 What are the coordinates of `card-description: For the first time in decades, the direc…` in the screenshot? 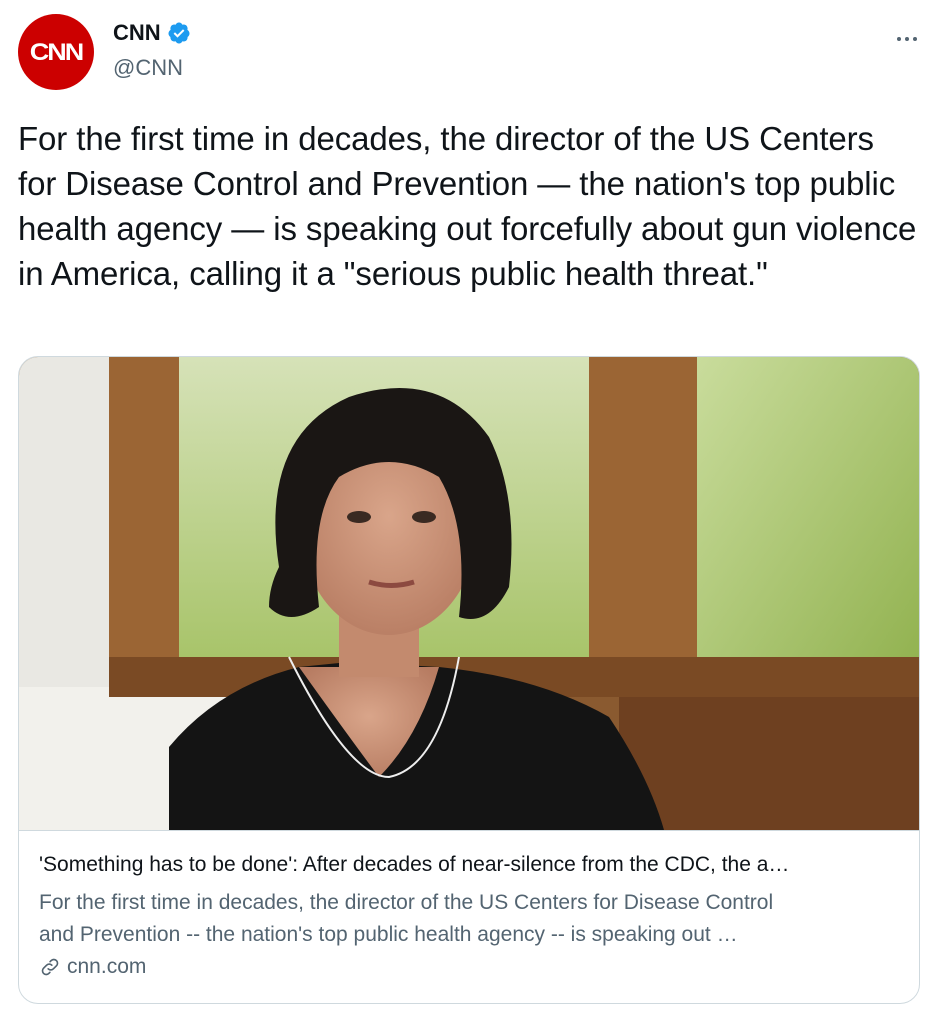 It's located at (469, 919).